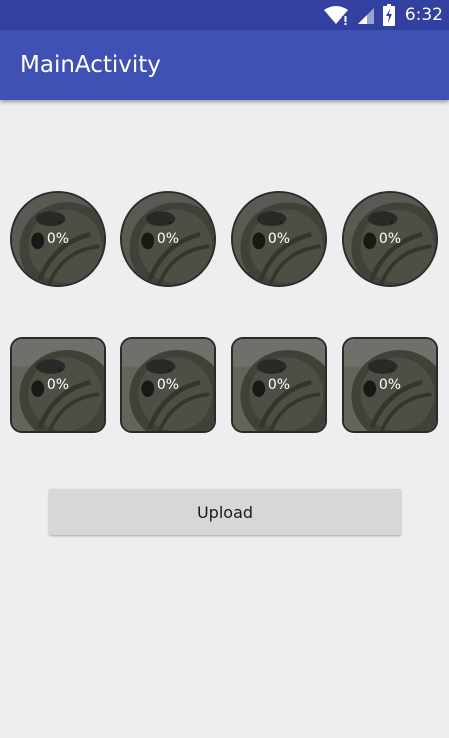 The width and height of the screenshot is (449, 738). What do you see at coordinates (224, 15) in the screenshot?
I see `status-bar: 6:32` at bounding box center [224, 15].